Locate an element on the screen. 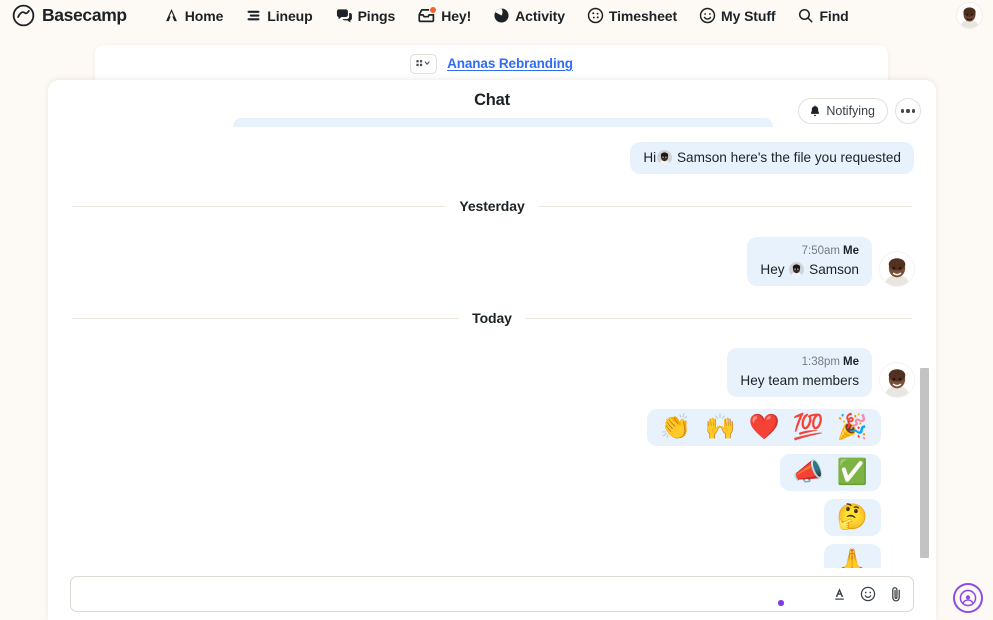 This screenshot has height=620, width=993. divider-label: Today is located at coordinates (492, 318).